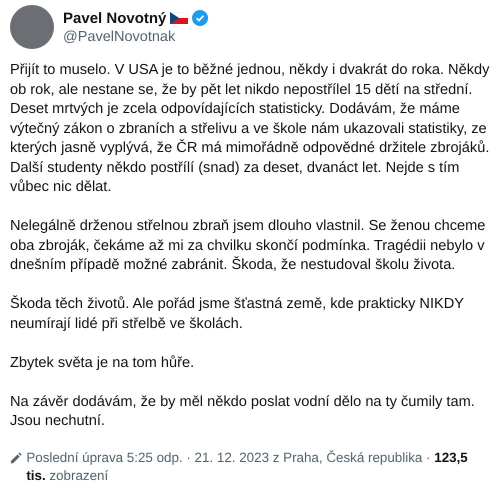 Image resolution: width=500 pixels, height=495 pixels. What do you see at coordinates (243, 411) in the screenshot?
I see `post-paragraph: Na závěr dodávám, že by měl někdo poslat vodní dělo na ty čumily tam. Jsou nechutní.` at bounding box center [243, 411].